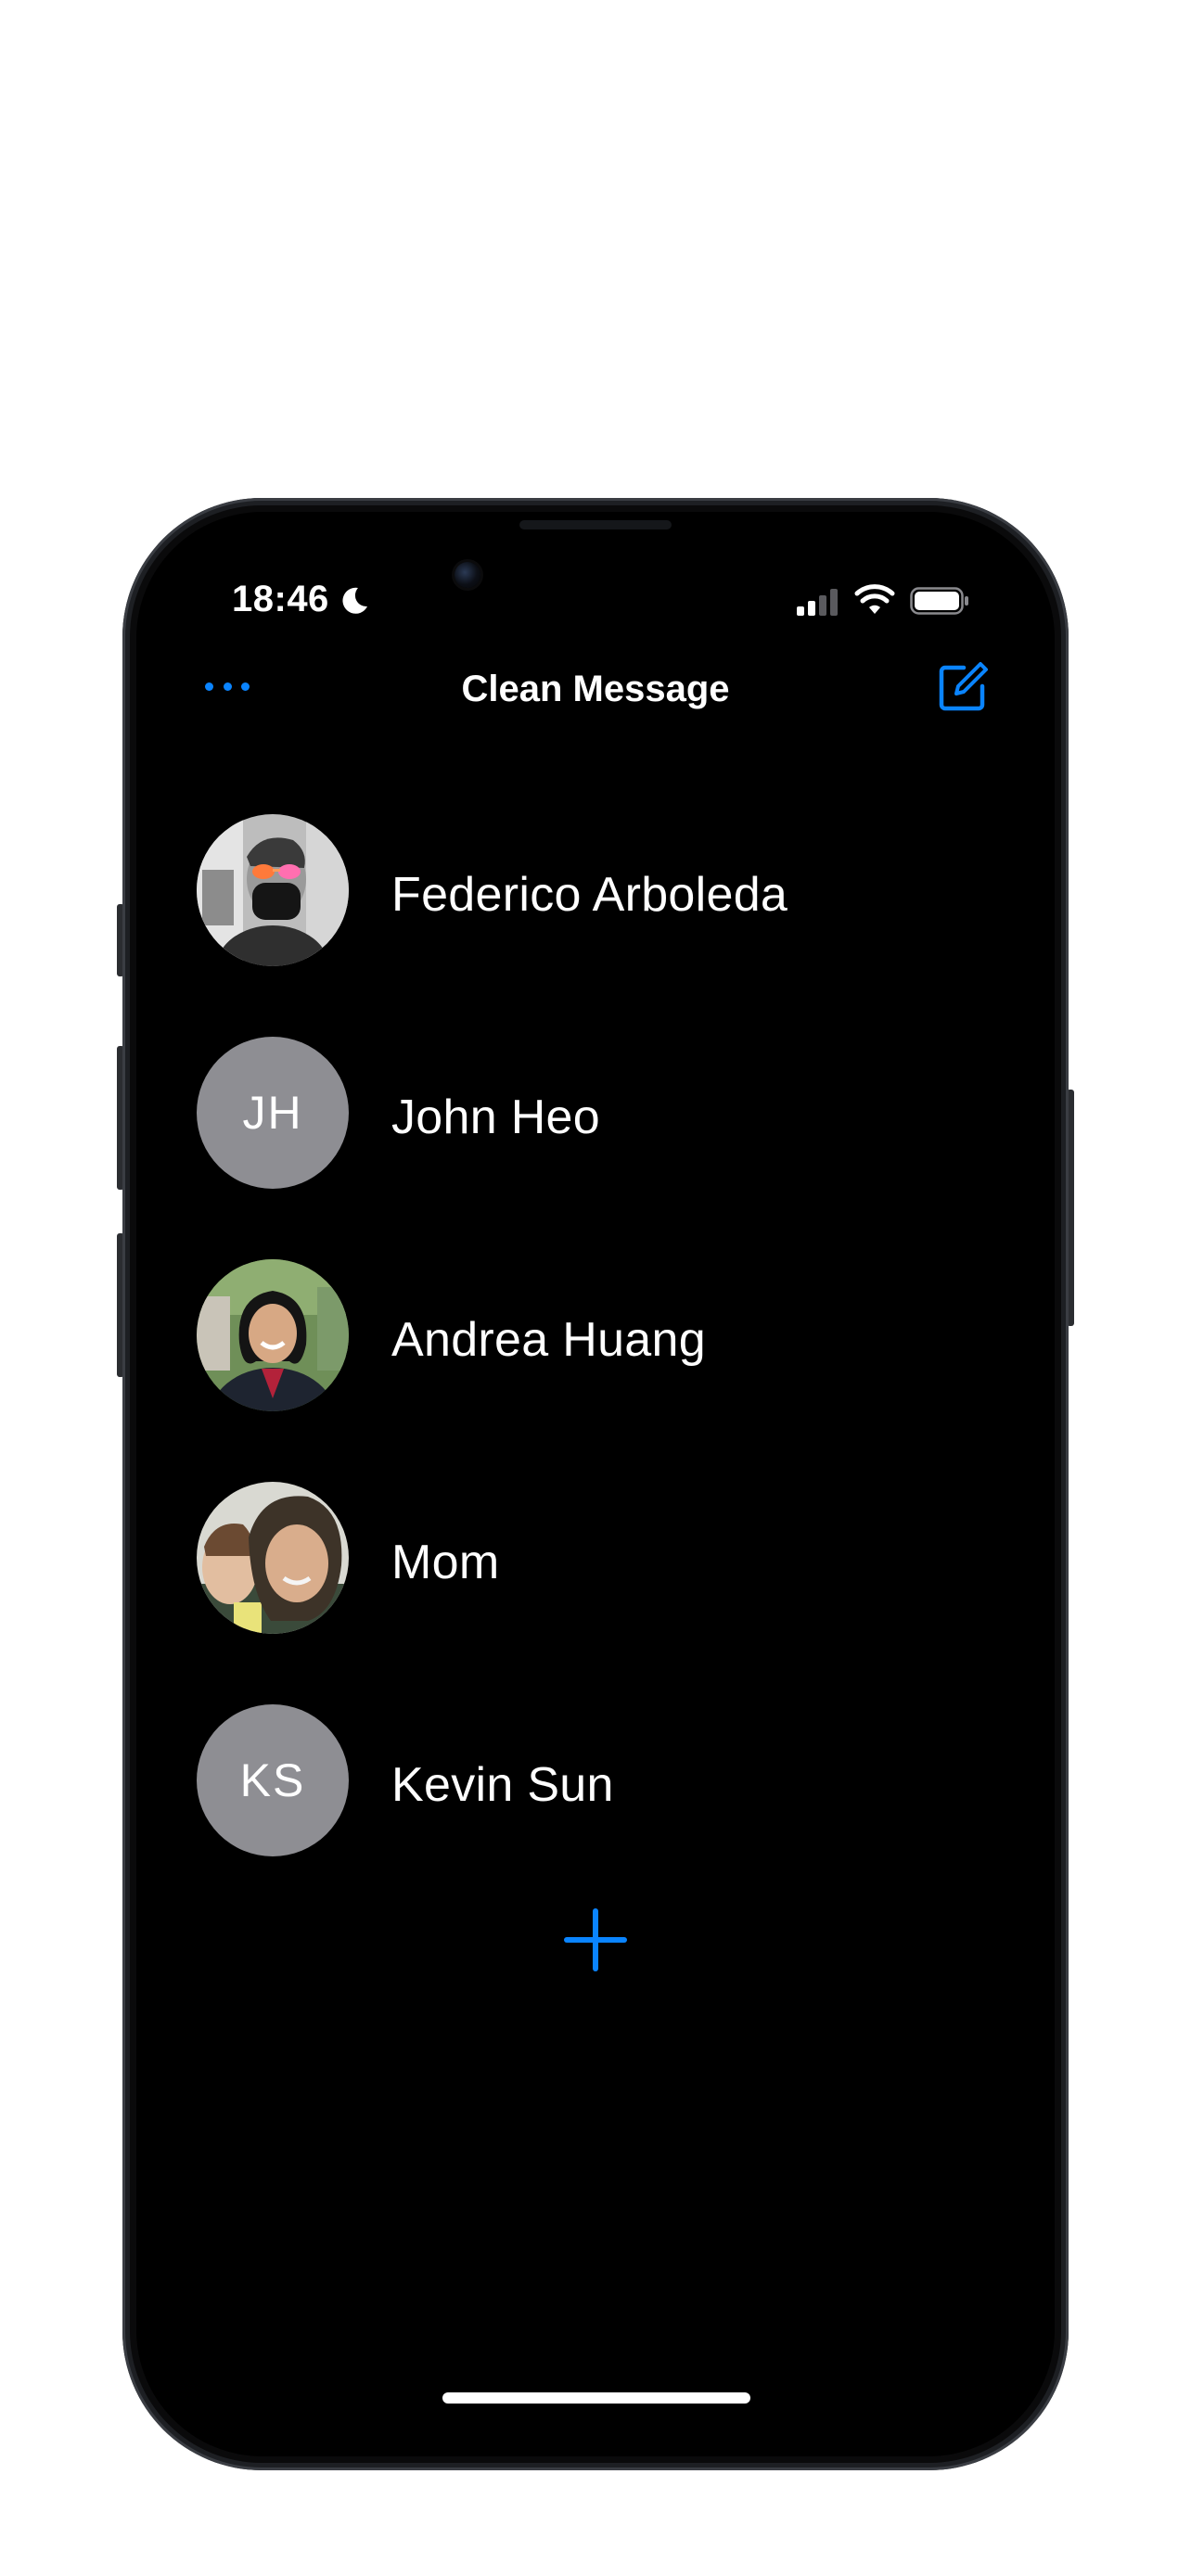  I want to click on cellular-signal-icon, so click(817, 602).